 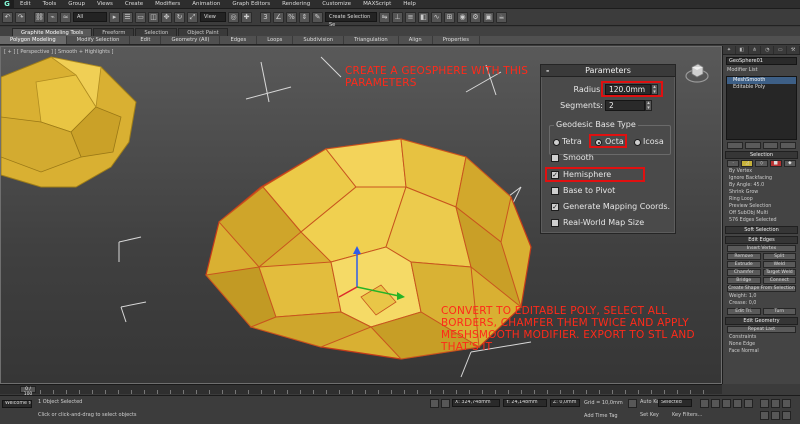 I want to click on panel-modify-selection: Modify Selection, so click(x=99, y=40).